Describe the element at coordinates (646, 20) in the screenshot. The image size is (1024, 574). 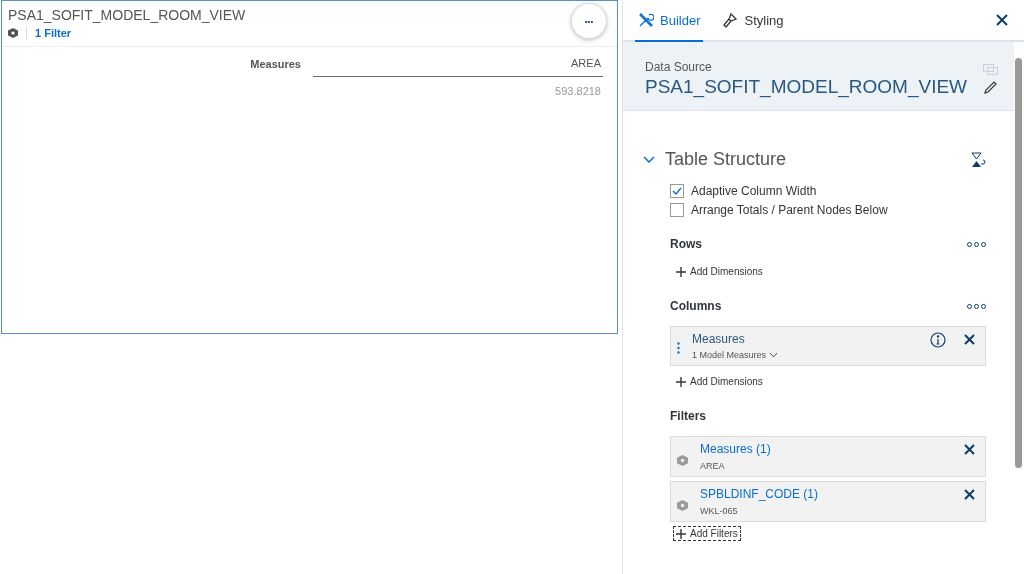
I see `tools-icon` at that location.